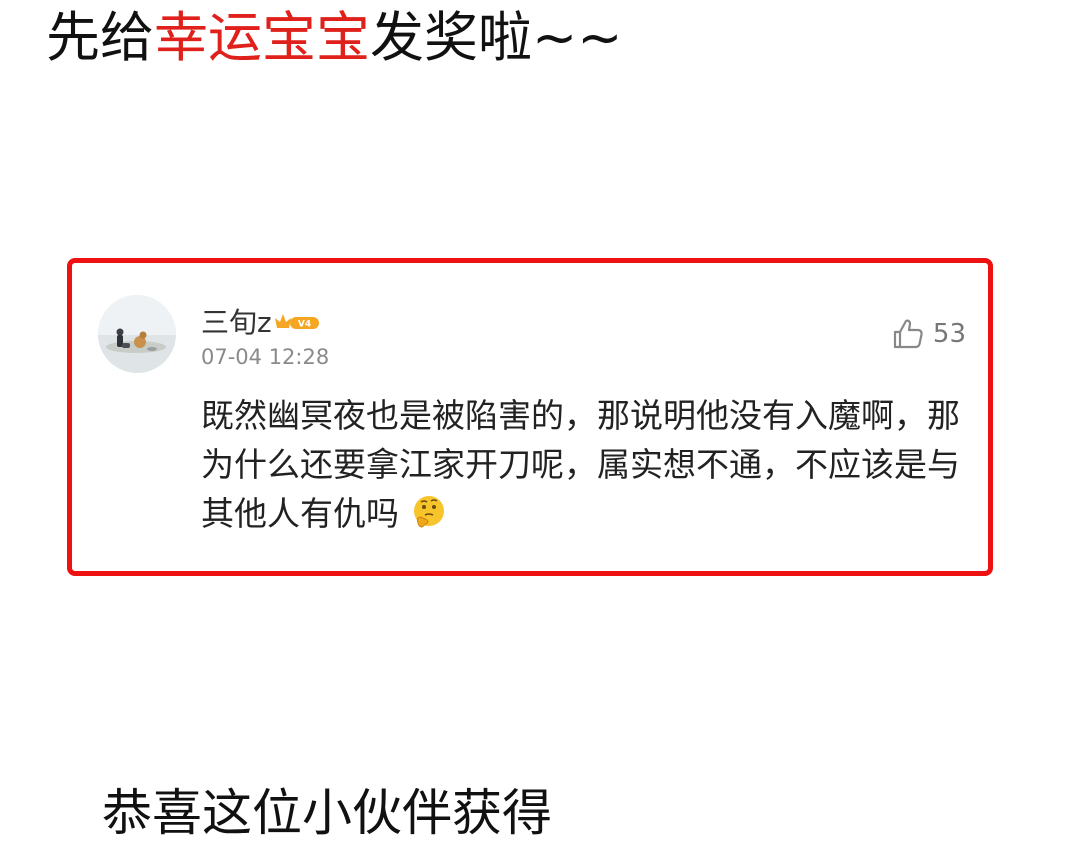 The image size is (1080, 846). I want to click on headline-part2: 发奖啦~~, so click(496, 37).